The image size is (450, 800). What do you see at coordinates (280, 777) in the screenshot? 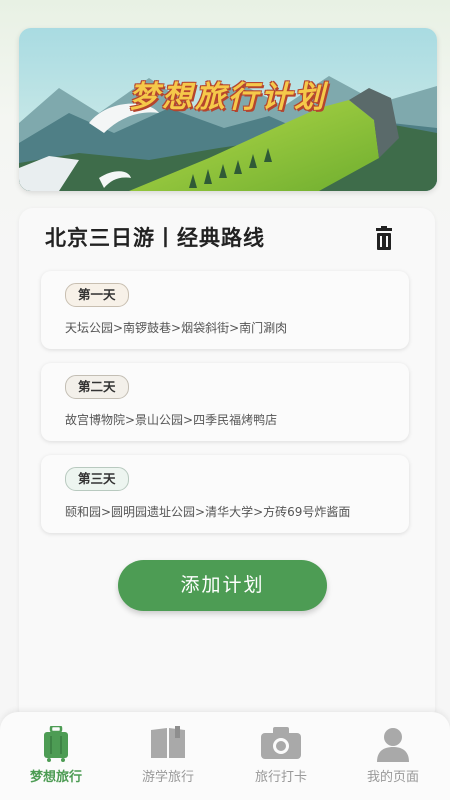
I see `tab-label: 旅行打卡` at bounding box center [280, 777].